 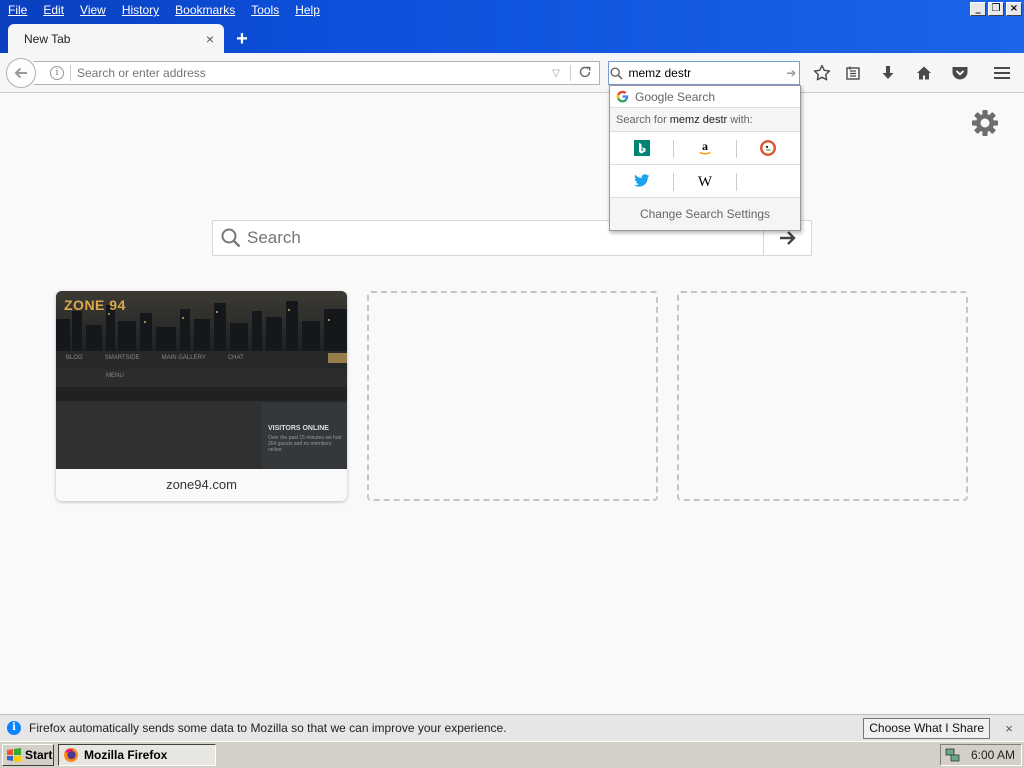 I want to click on network-icon, so click(x=953, y=755).